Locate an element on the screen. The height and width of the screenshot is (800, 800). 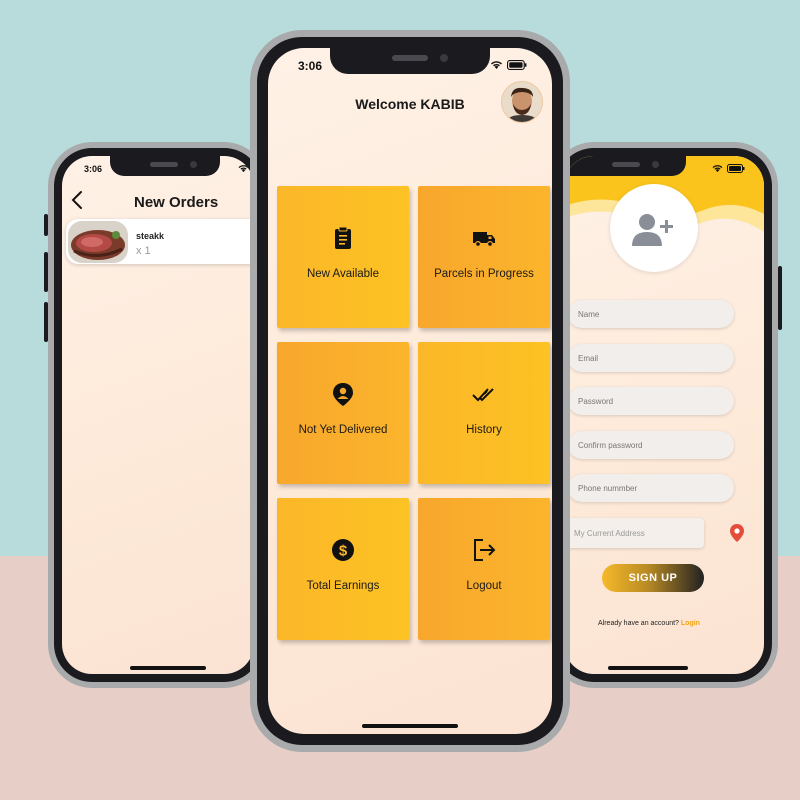
logout-icon is located at coordinates (485, 550).